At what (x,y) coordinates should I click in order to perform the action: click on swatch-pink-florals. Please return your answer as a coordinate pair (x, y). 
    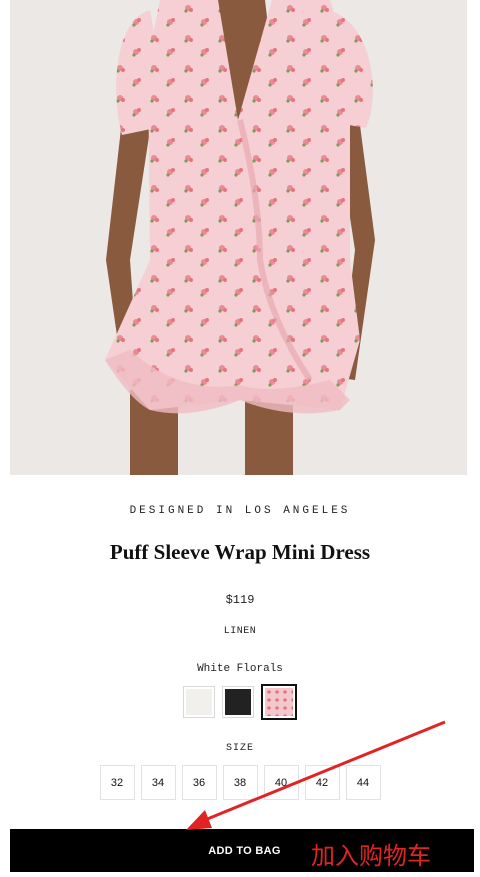
    Looking at the image, I should click on (279, 702).